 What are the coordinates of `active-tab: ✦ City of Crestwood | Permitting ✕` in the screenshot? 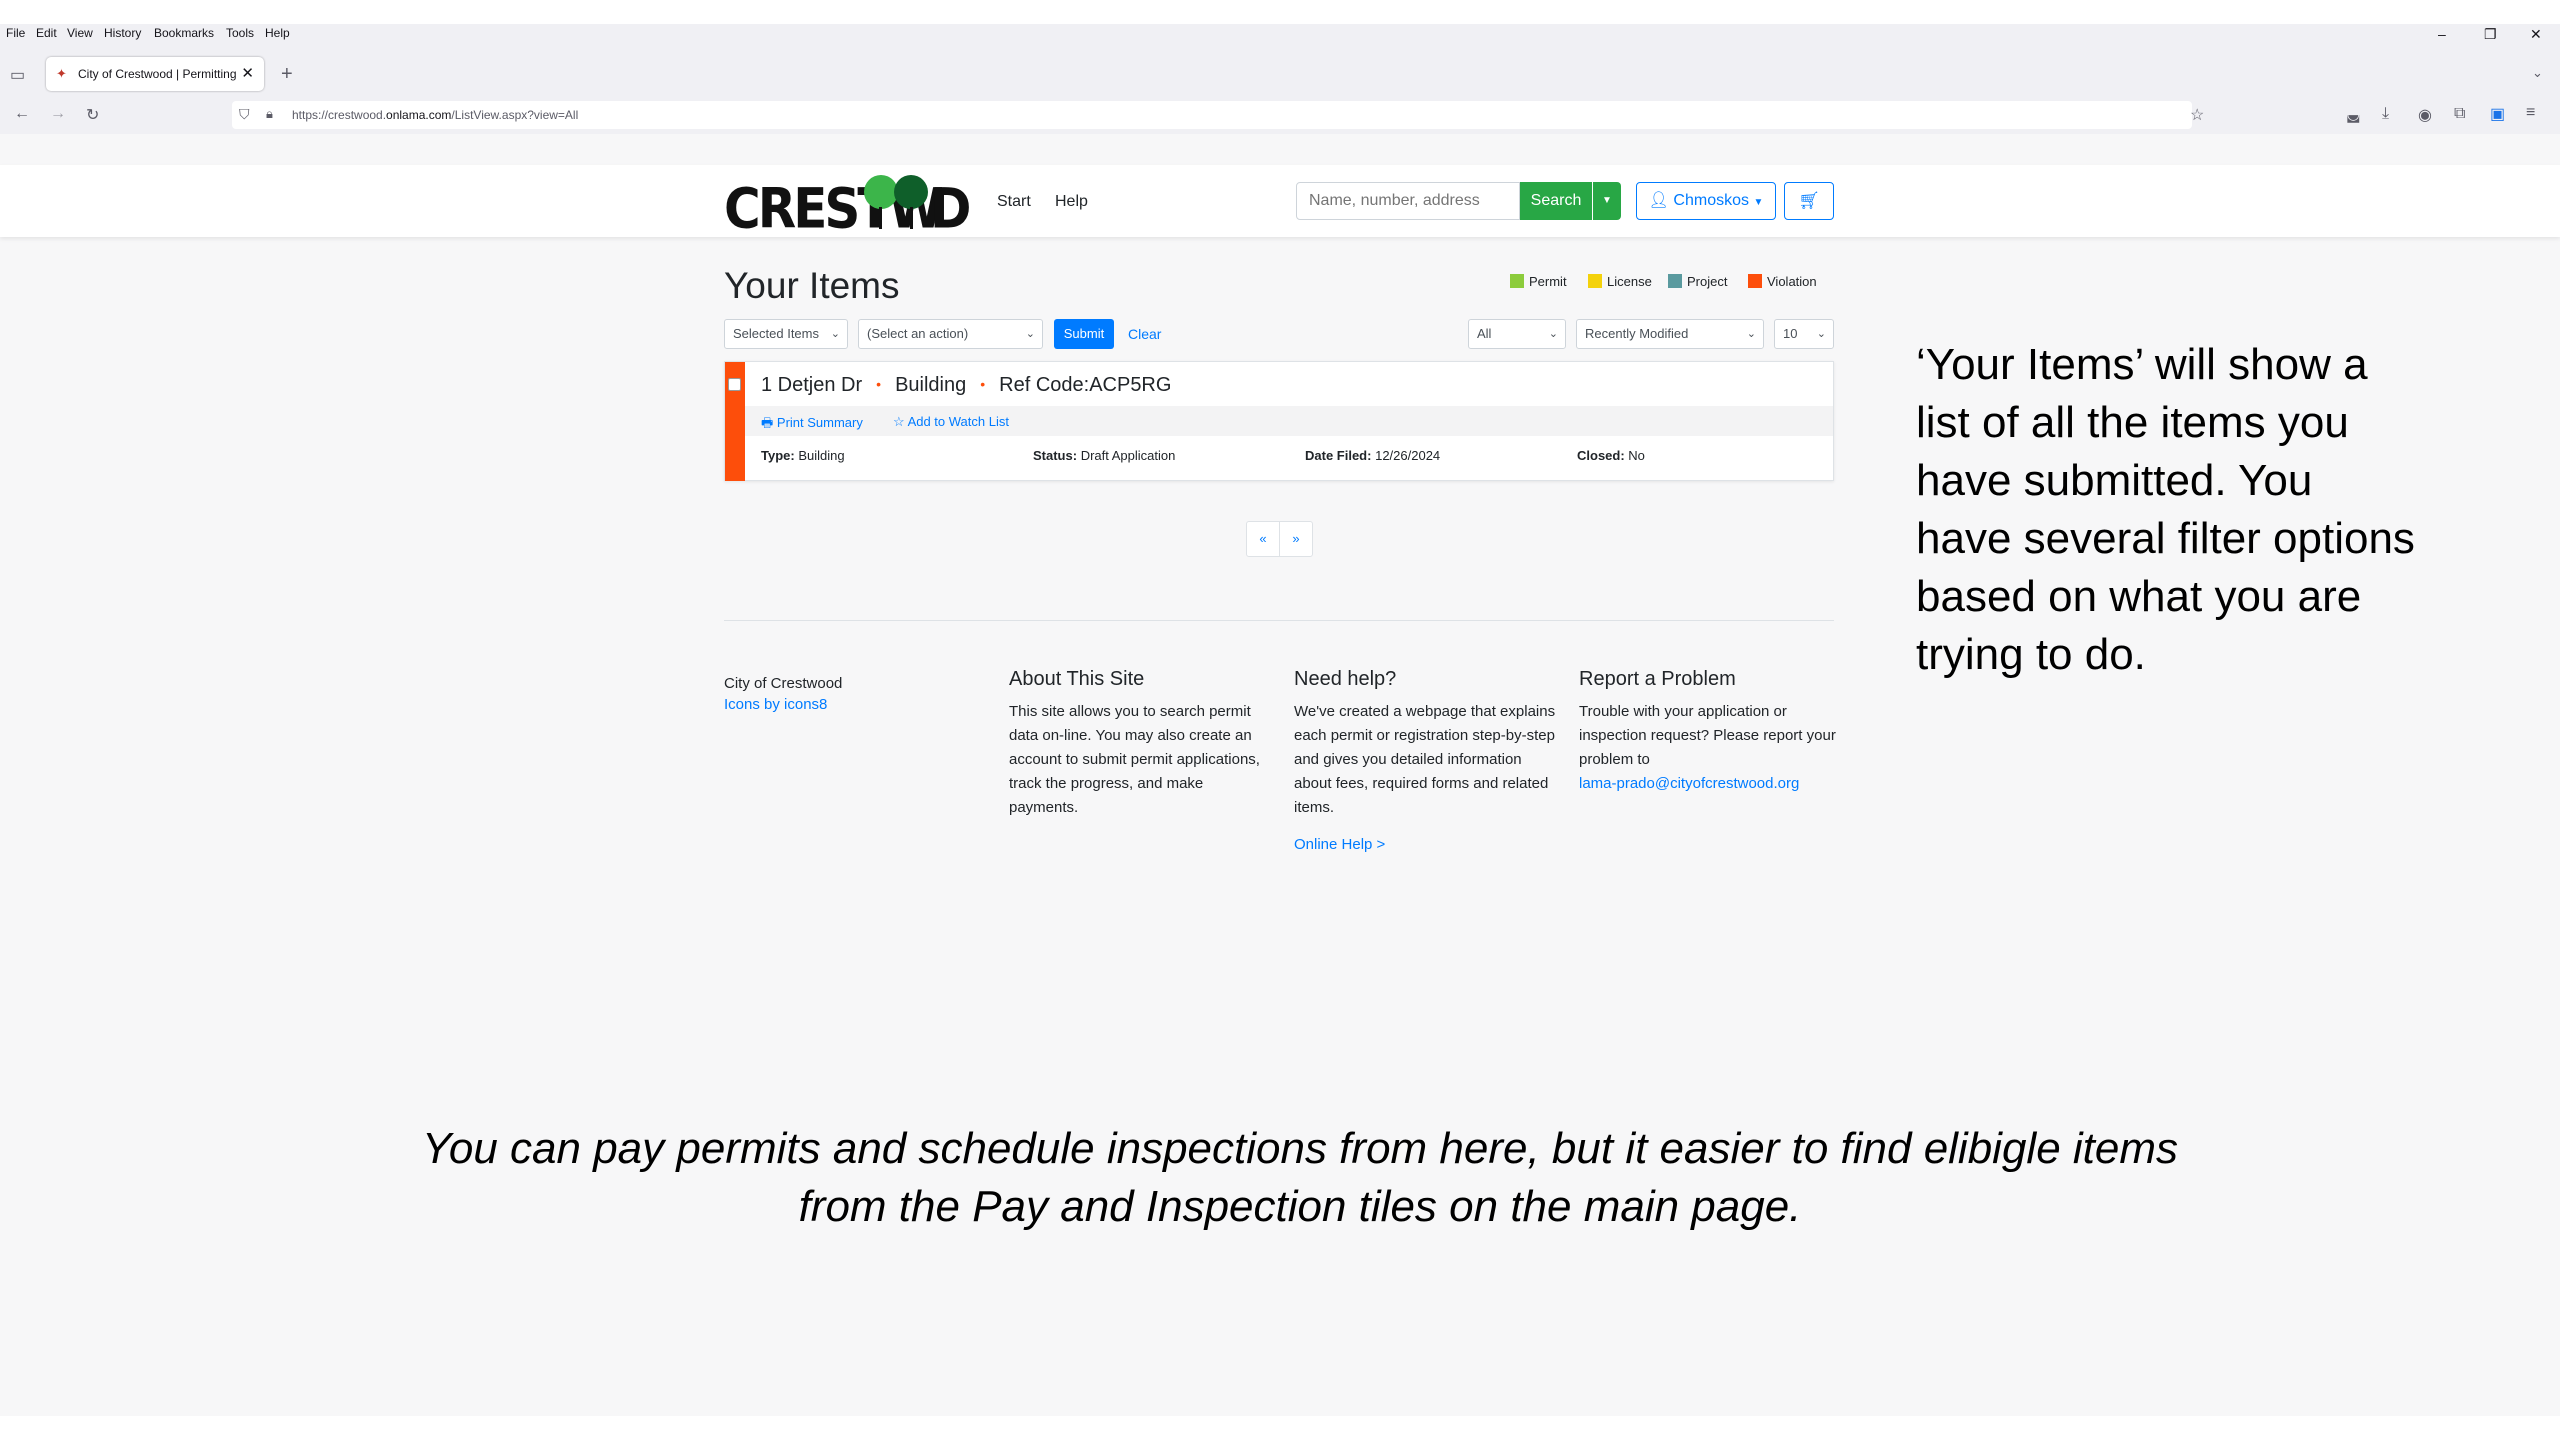 It's located at (155, 74).